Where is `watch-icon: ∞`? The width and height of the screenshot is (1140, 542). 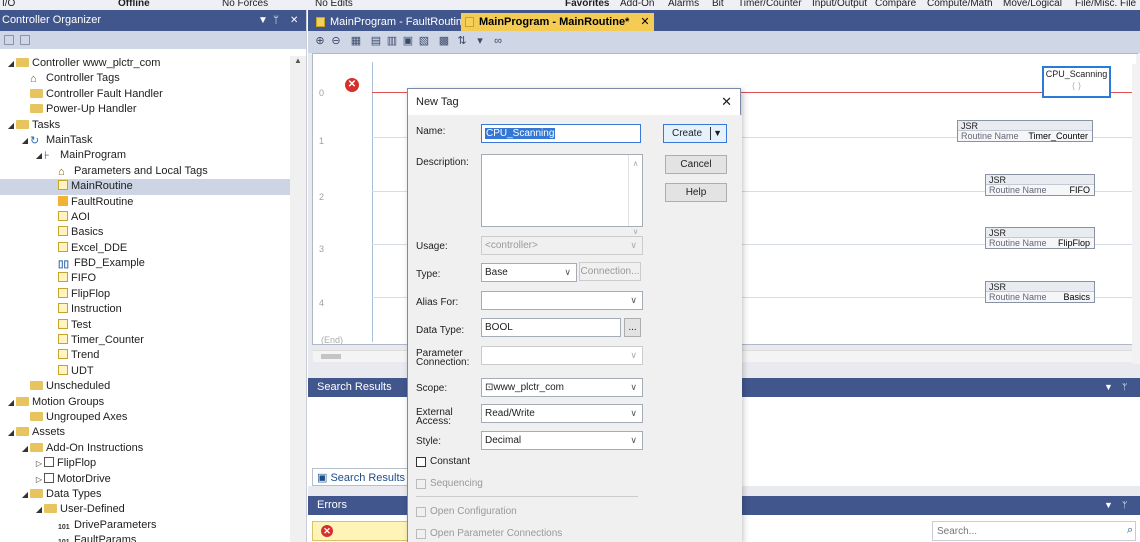 watch-icon: ∞ is located at coordinates (498, 41).